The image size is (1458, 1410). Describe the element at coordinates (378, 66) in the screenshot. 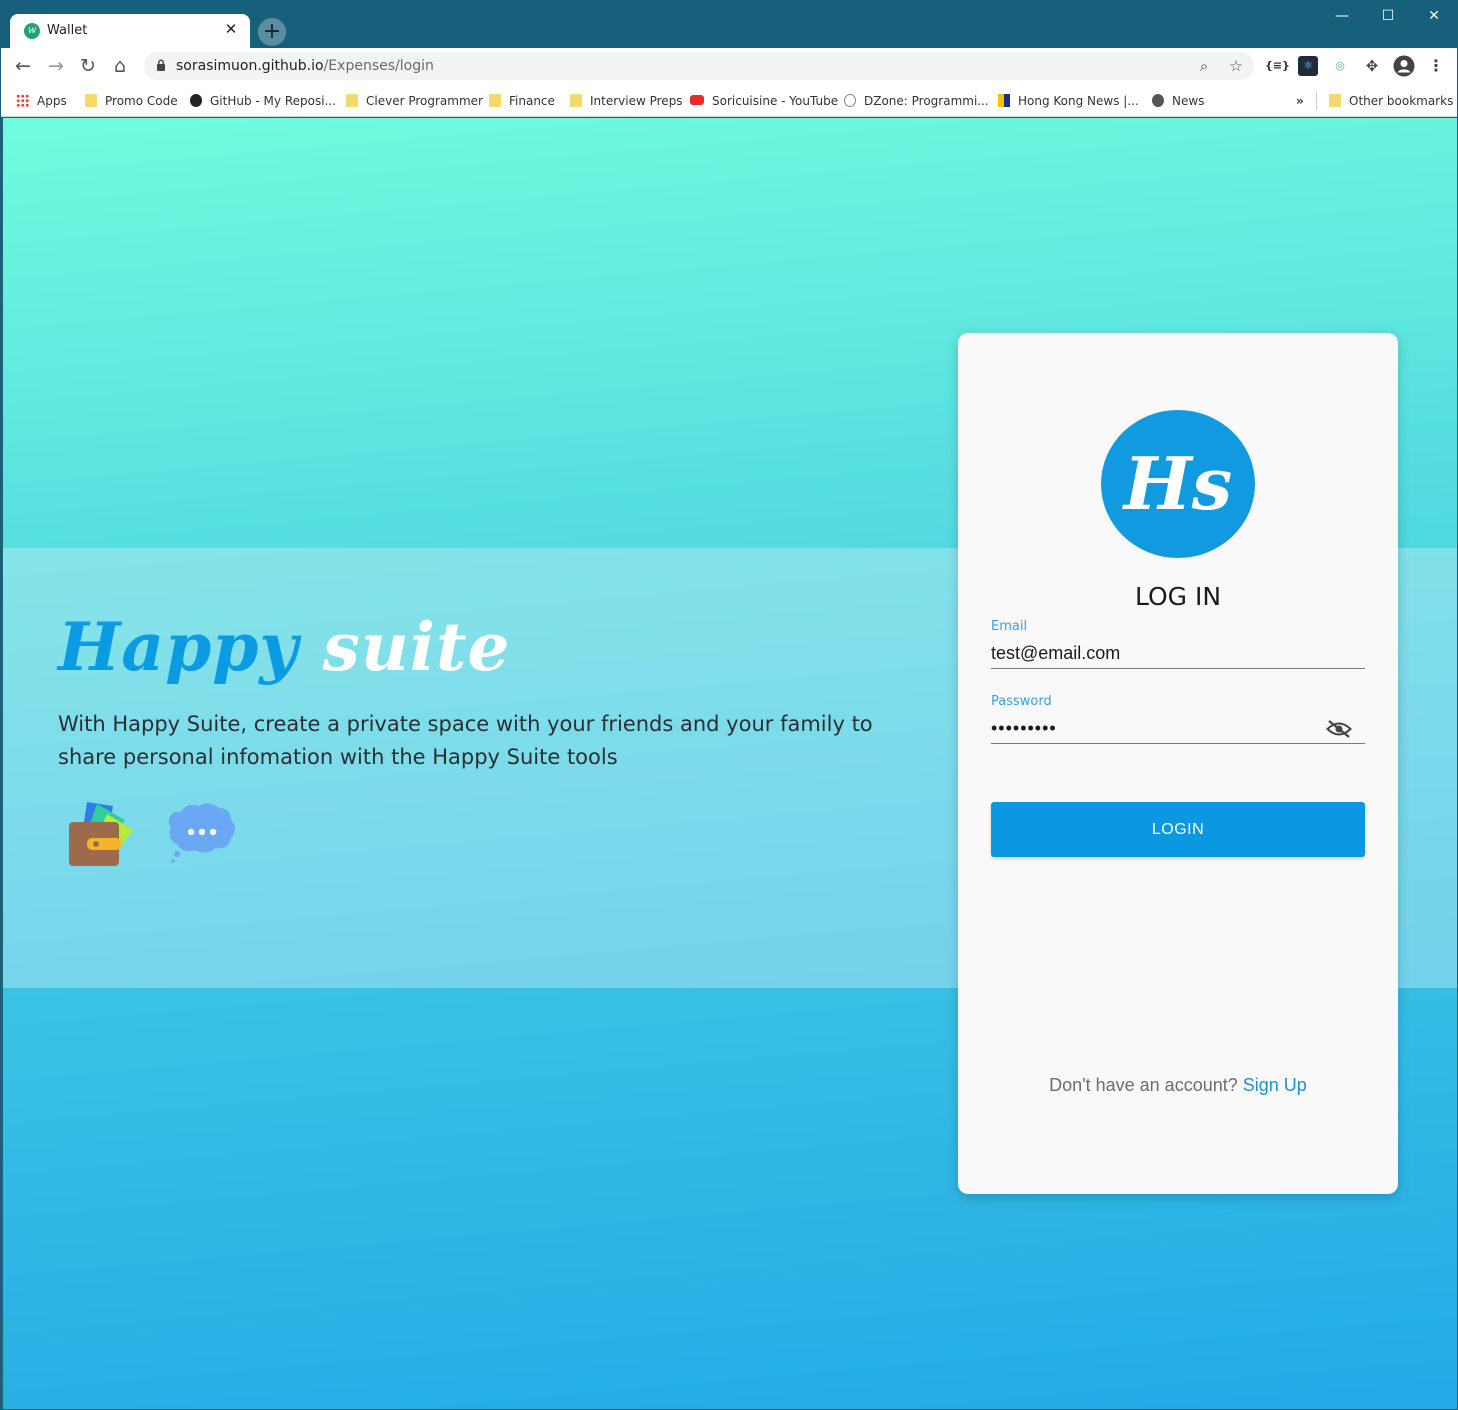

I see `url-path: /Expenses/login` at that location.